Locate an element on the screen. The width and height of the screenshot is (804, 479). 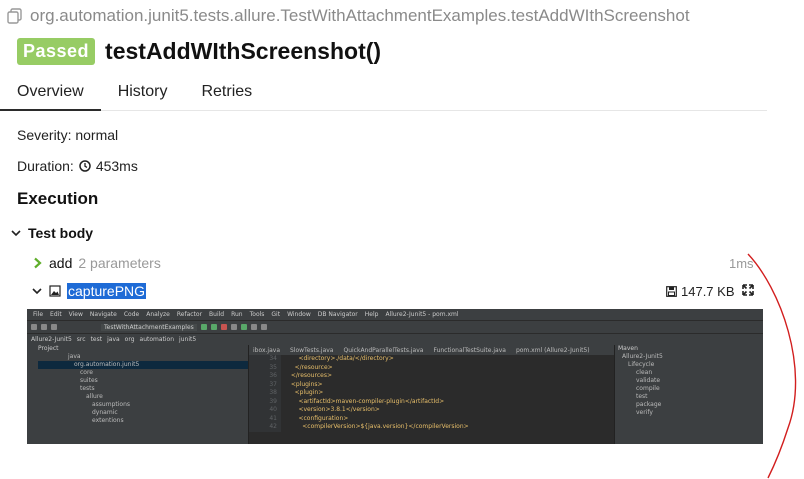
line-number: 41 is located at coordinates (273, 418).